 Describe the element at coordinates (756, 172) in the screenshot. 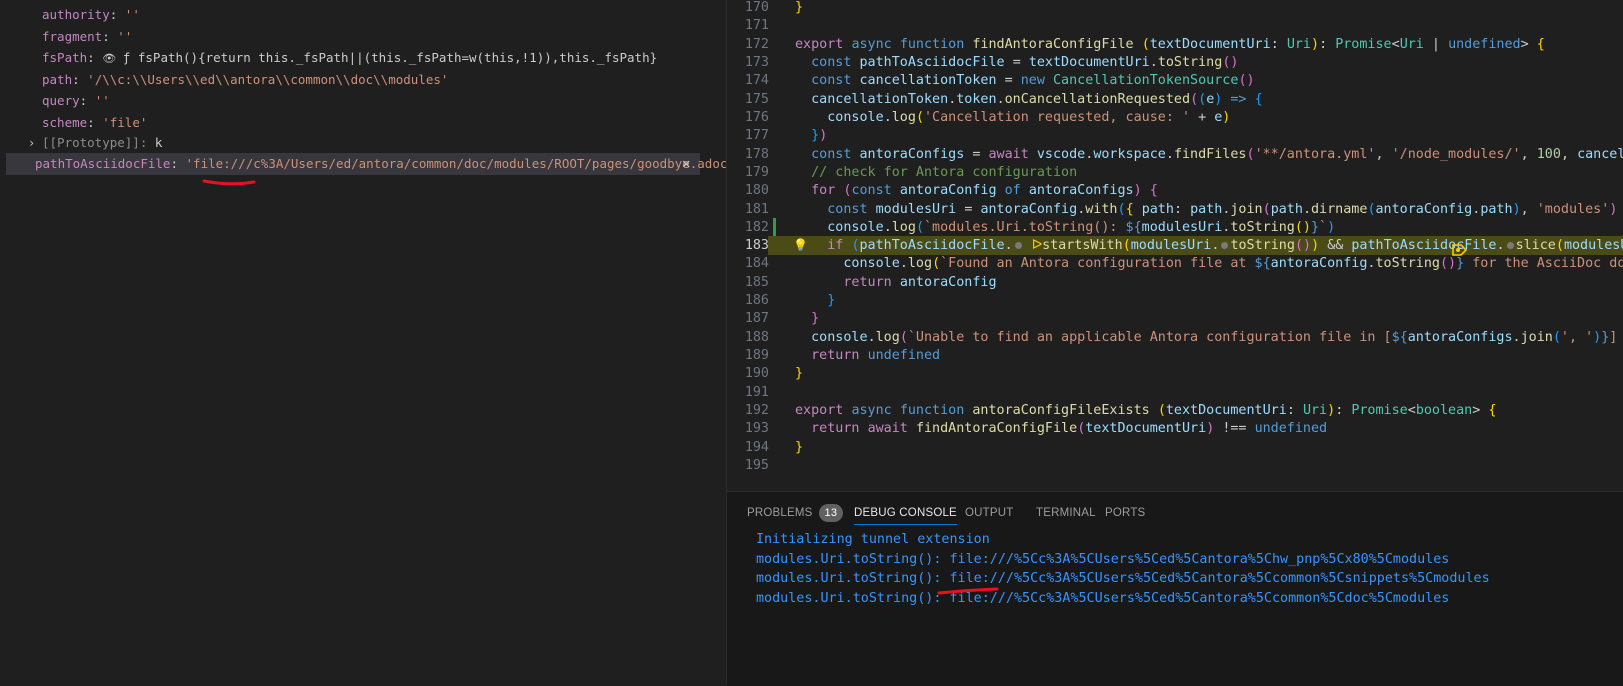

I see `line-number: 179` at that location.